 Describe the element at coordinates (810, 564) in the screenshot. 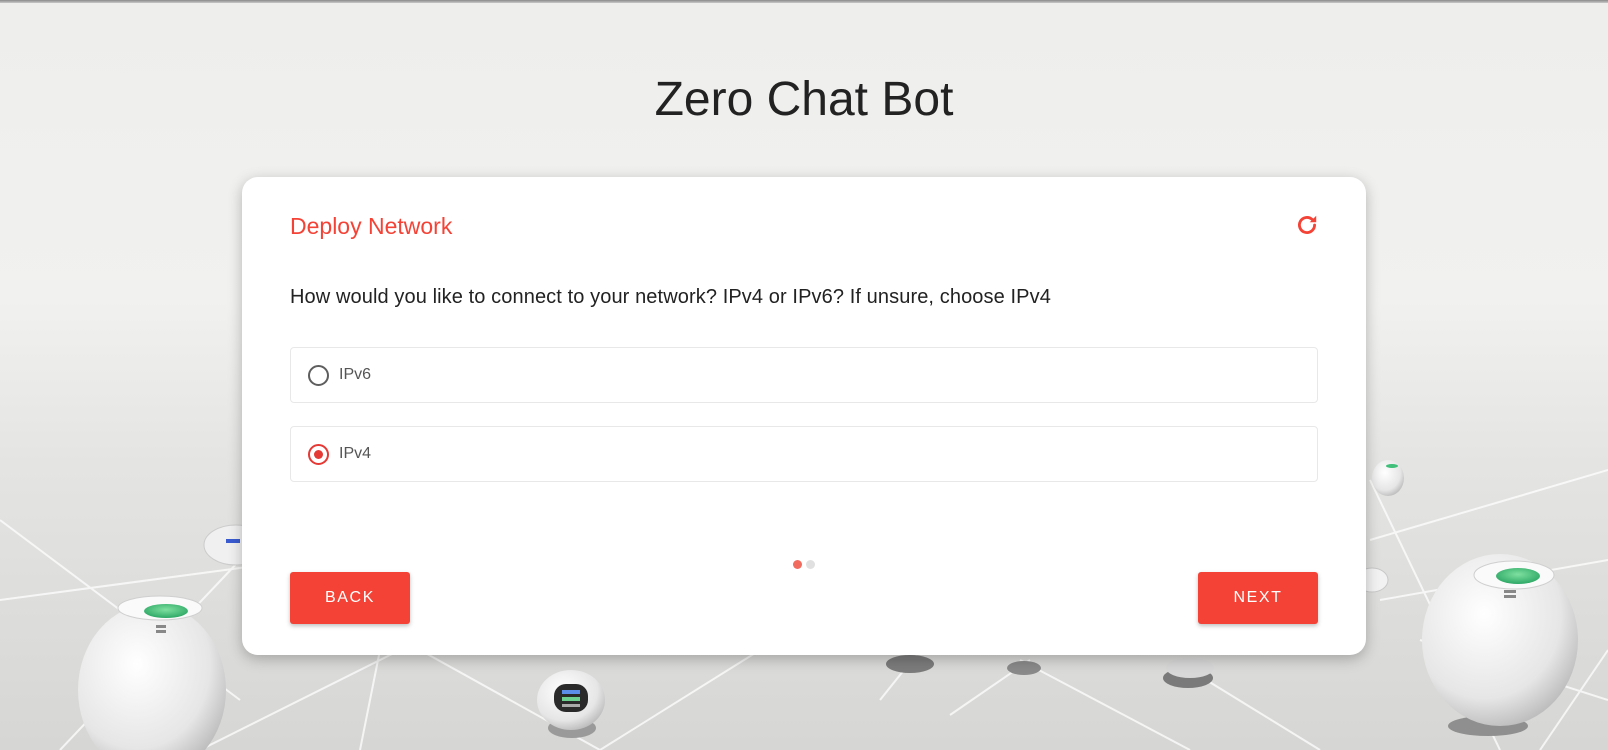

I see `step-dot` at that location.